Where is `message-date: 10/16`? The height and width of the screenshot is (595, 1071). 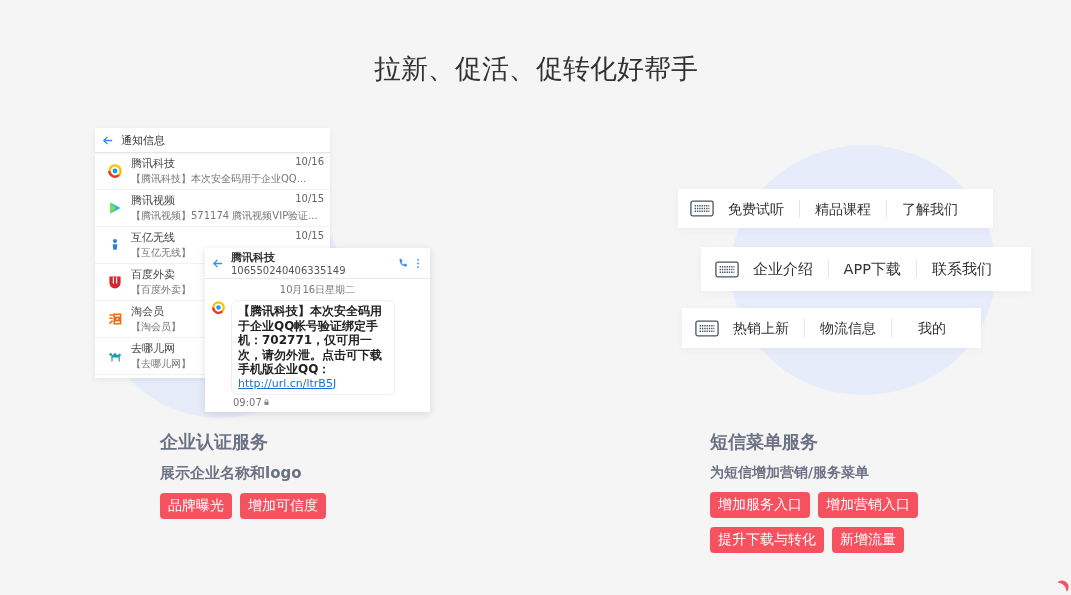 message-date: 10/16 is located at coordinates (309, 162).